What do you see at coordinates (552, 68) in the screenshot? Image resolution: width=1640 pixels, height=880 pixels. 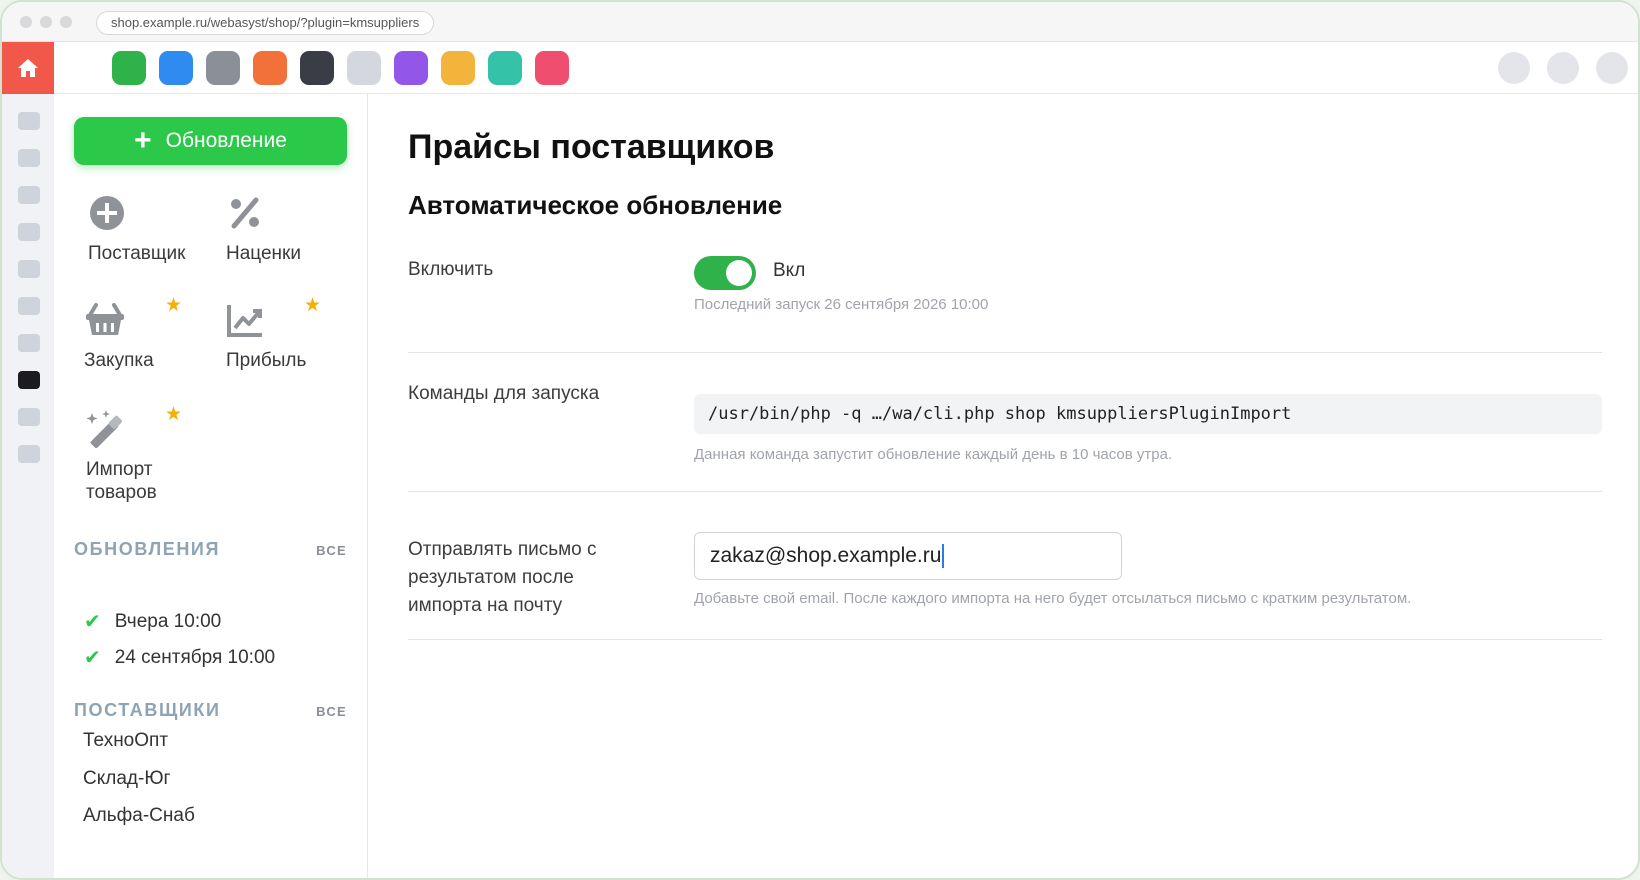 I see `app-pink` at bounding box center [552, 68].